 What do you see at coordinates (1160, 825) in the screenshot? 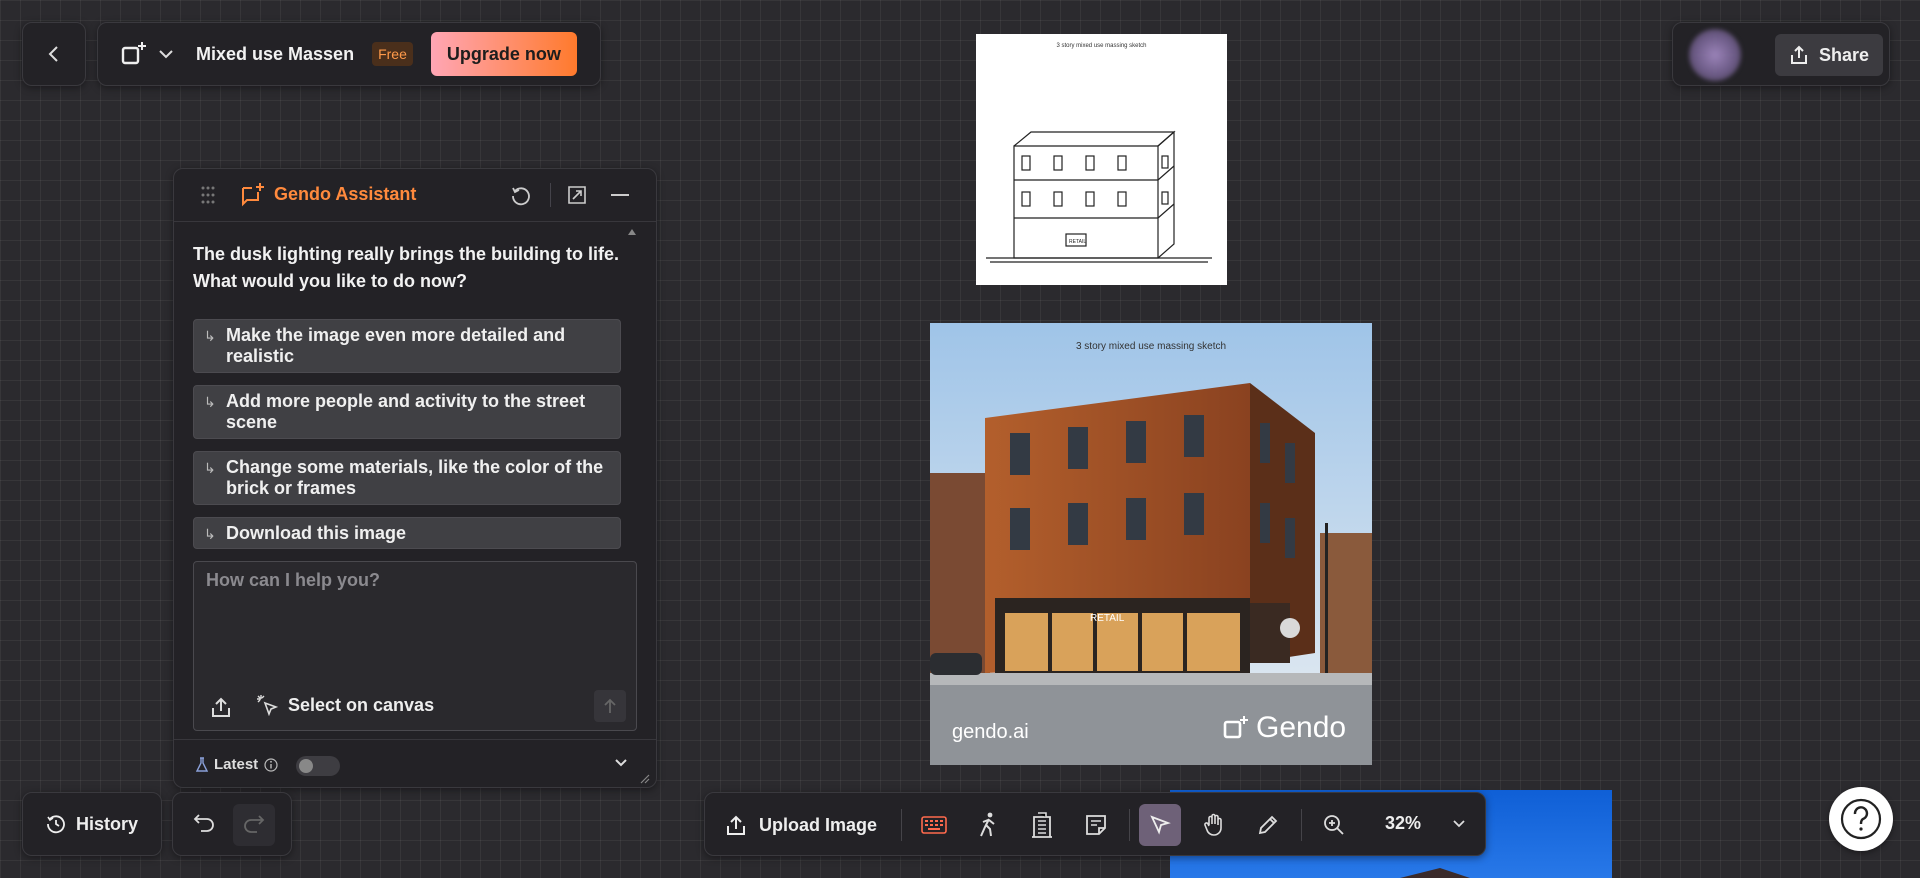
I see `select-pointer-icon` at bounding box center [1160, 825].